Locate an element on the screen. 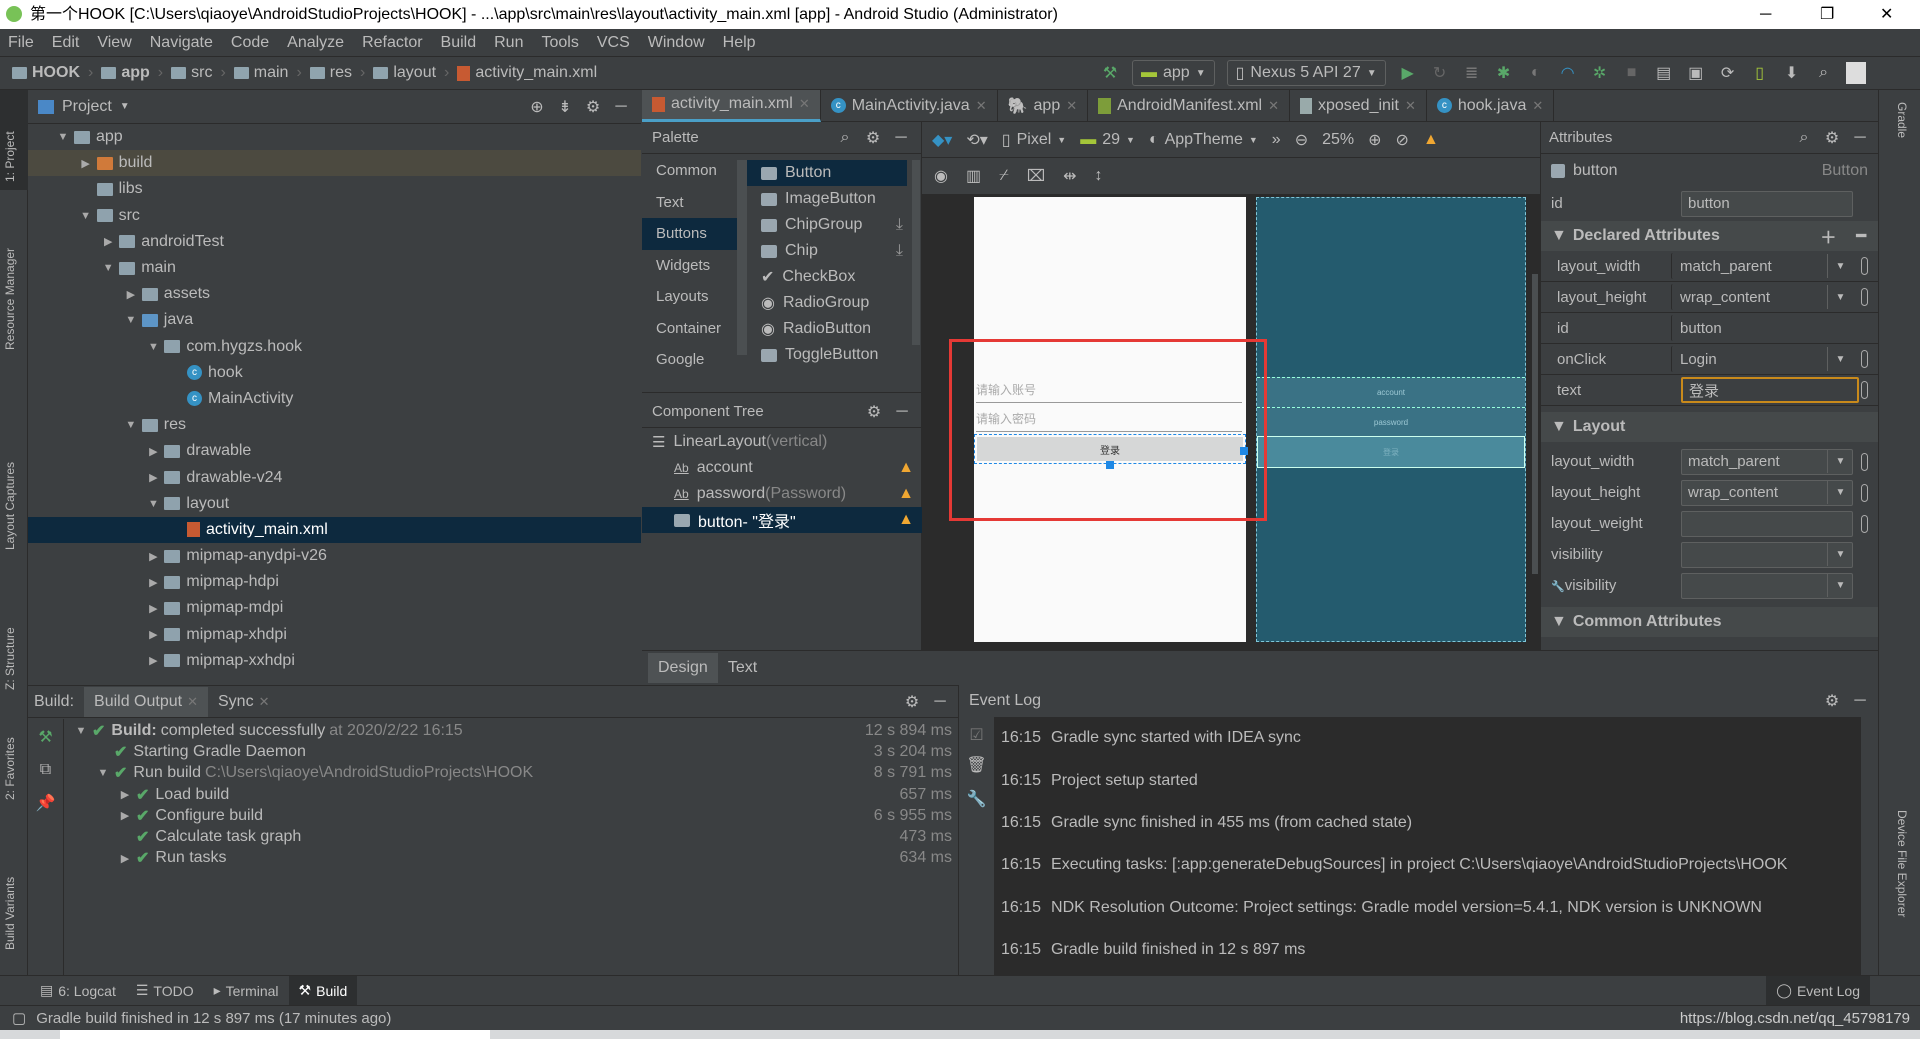  menu-refactor: Refactor is located at coordinates (392, 43).